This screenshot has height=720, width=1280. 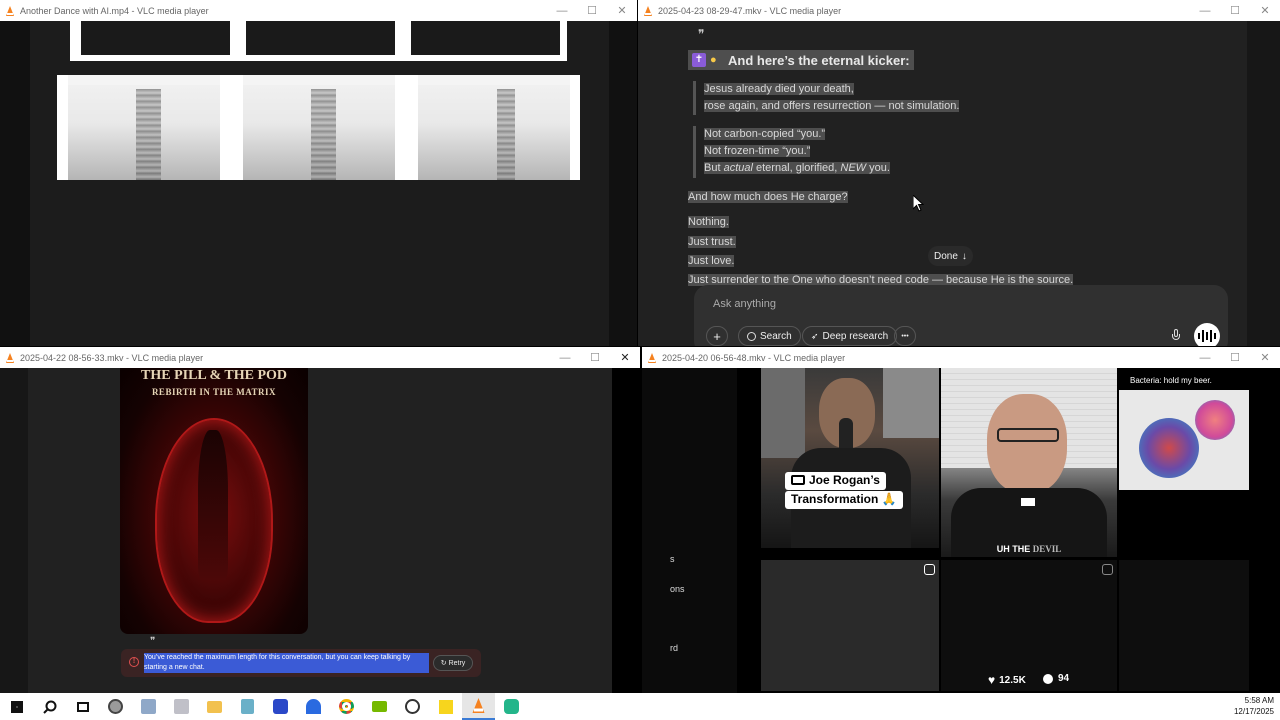 I want to click on app-icon, so click(x=181, y=706).